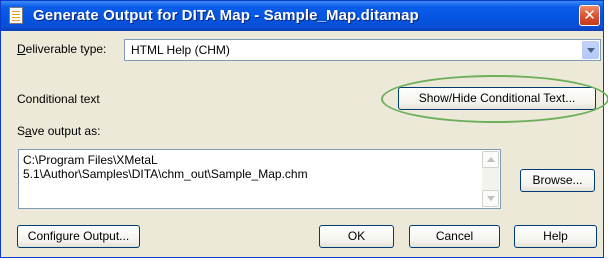 The width and height of the screenshot is (608, 260). What do you see at coordinates (590, 50) in the screenshot?
I see `chevron-down-icon` at bounding box center [590, 50].